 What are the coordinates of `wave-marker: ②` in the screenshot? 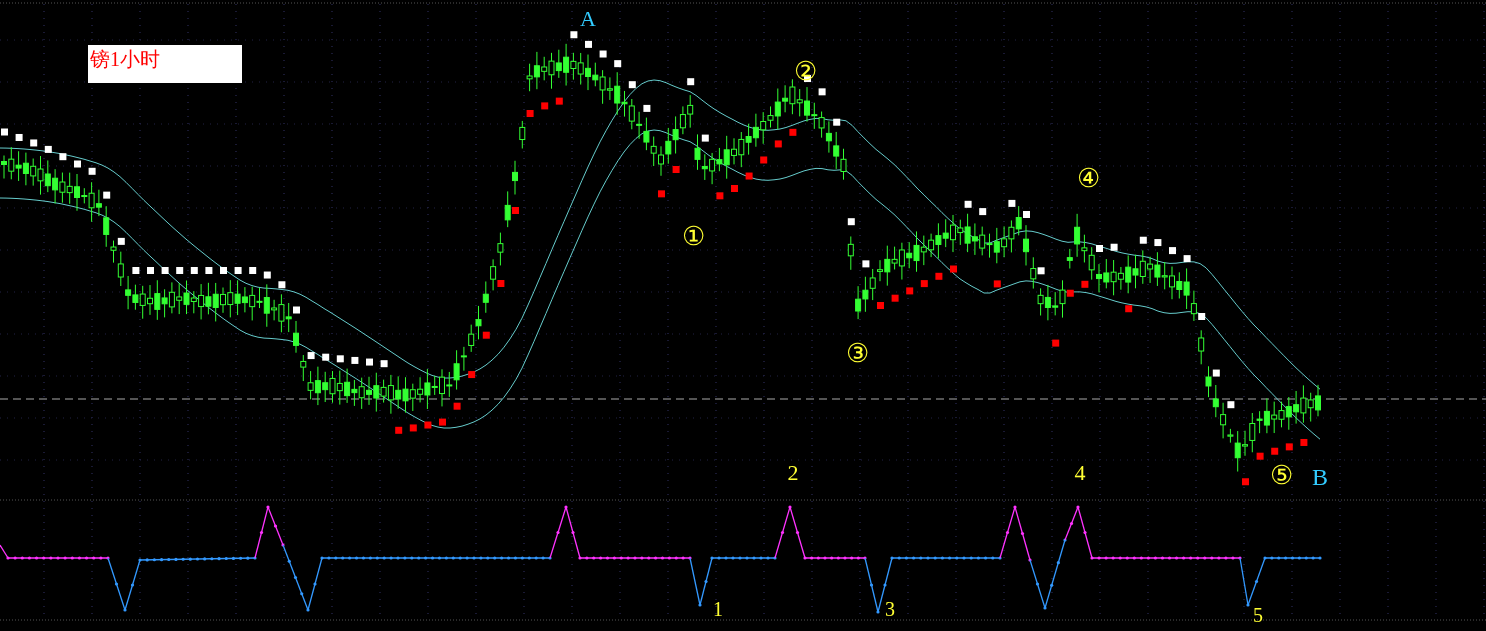 It's located at (805, 71).